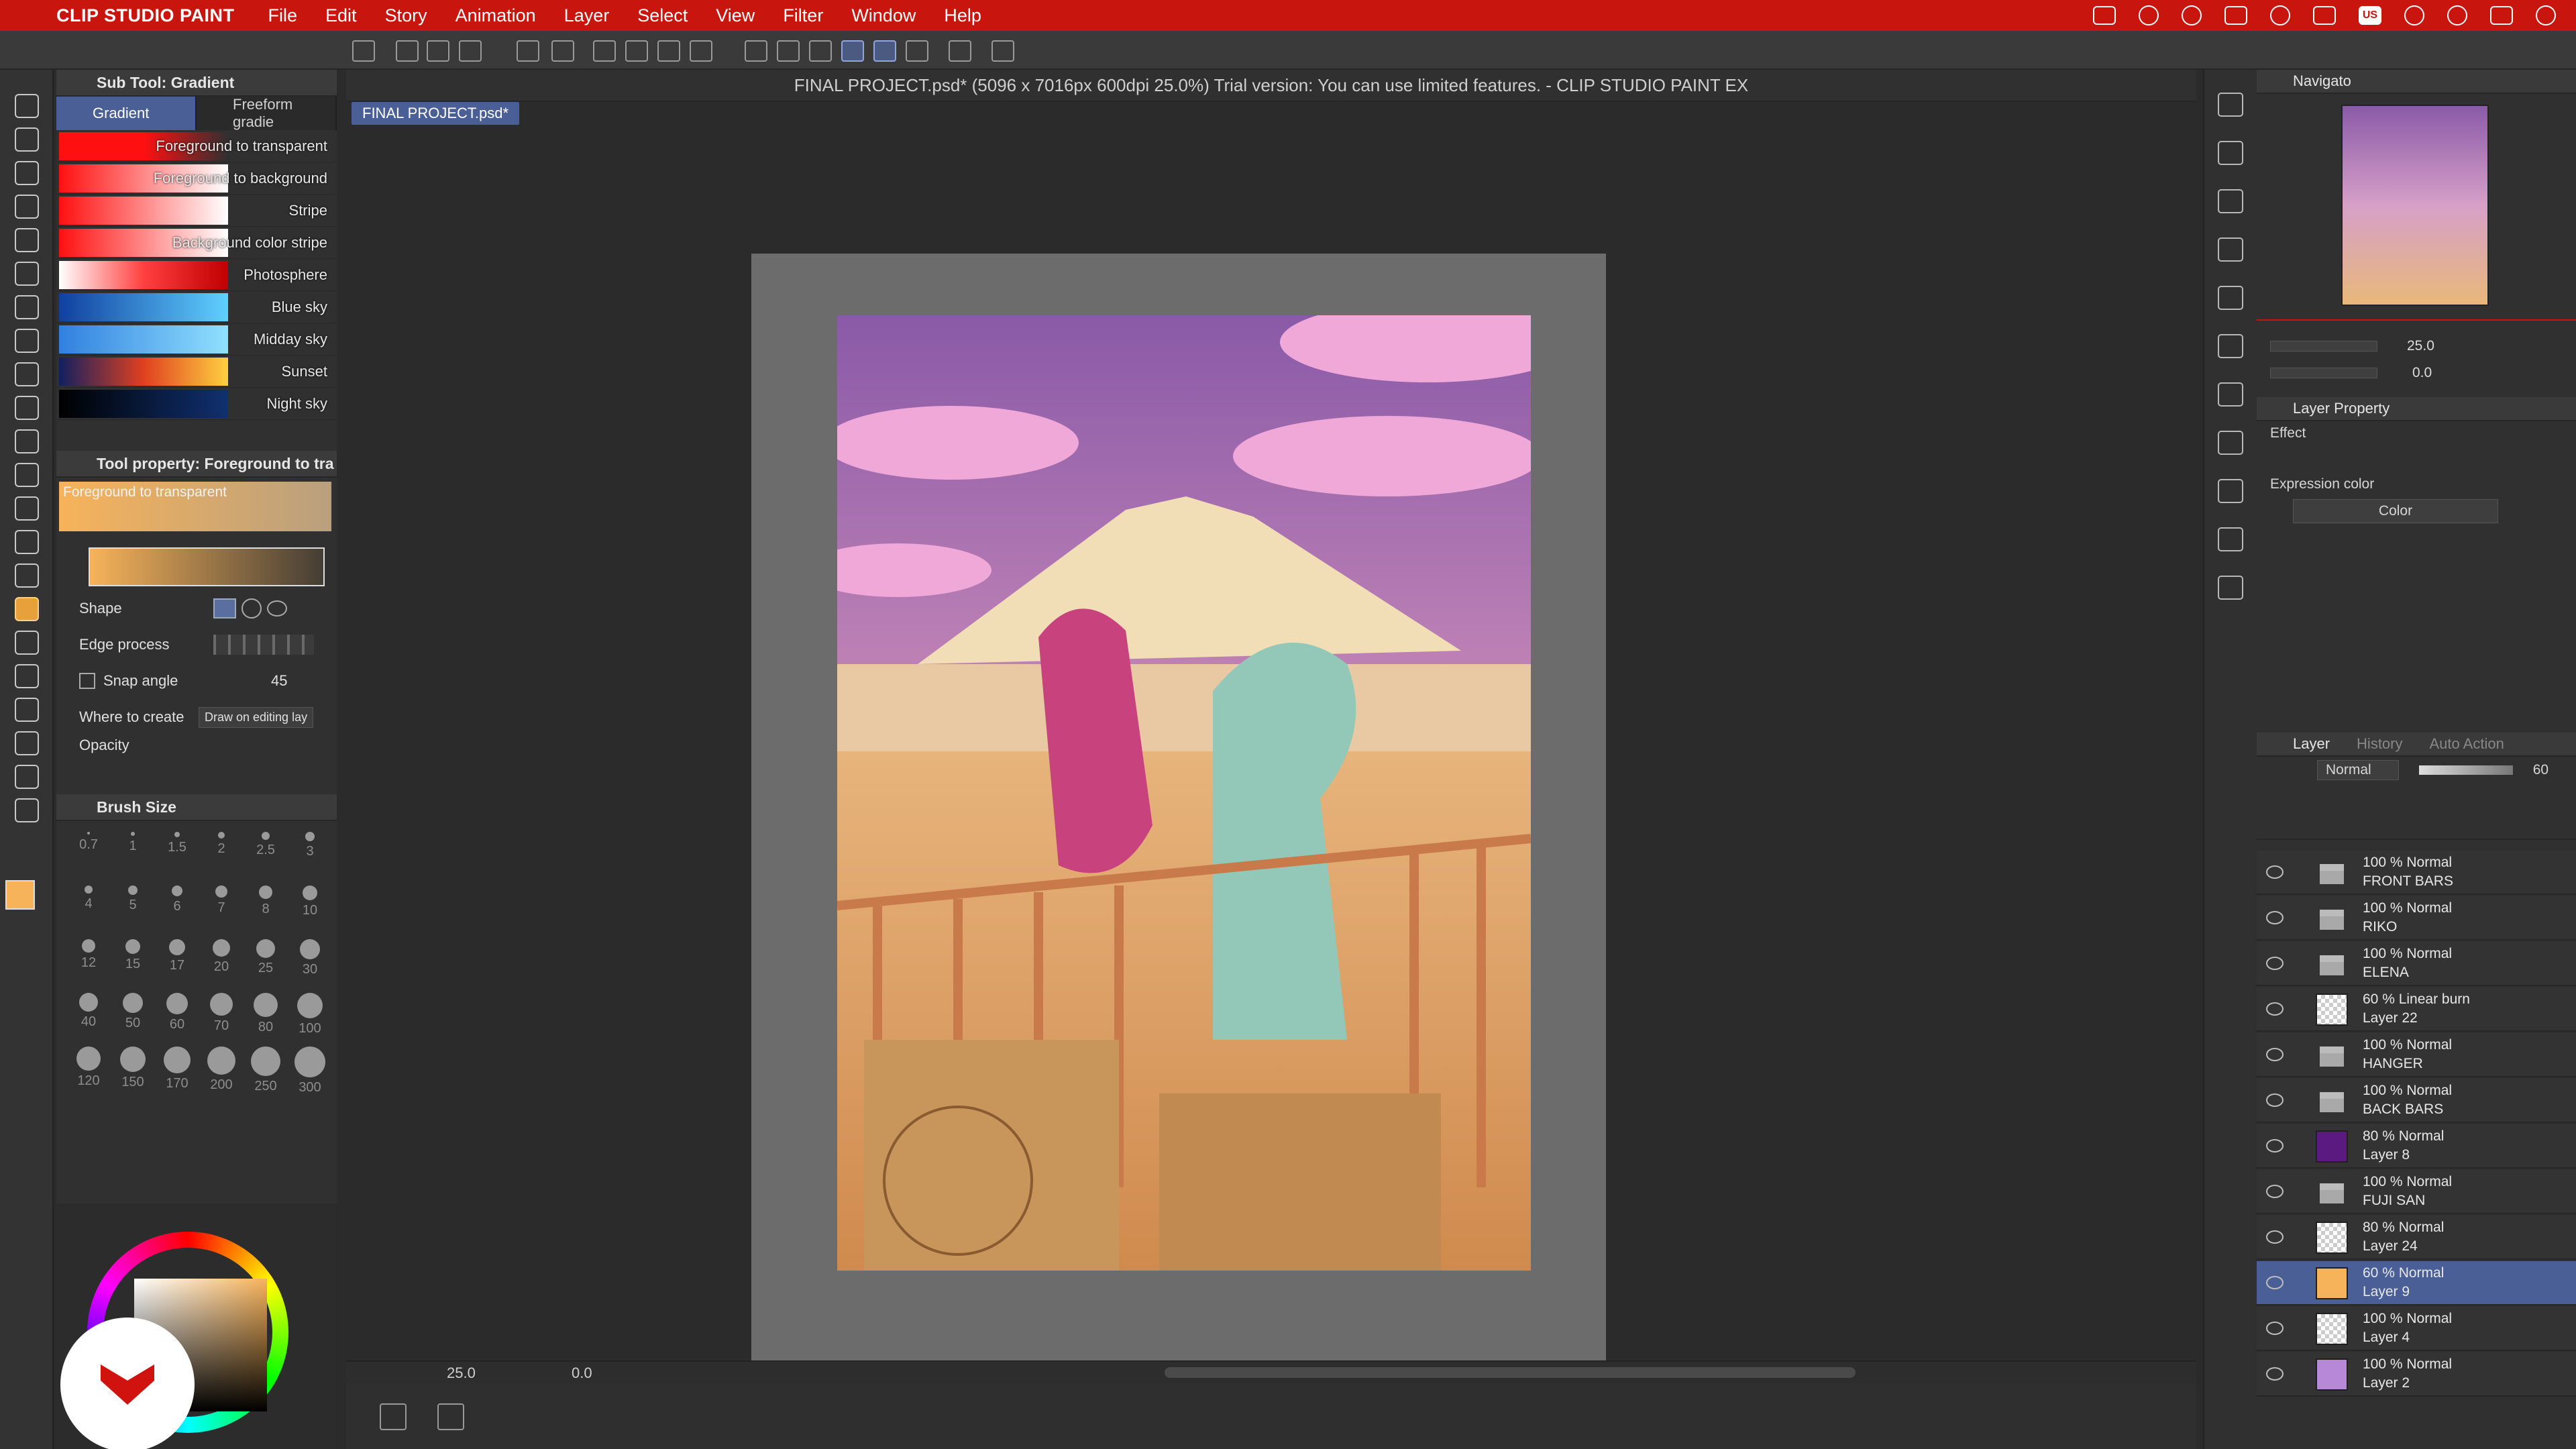  Describe the element at coordinates (2546, 15) in the screenshot. I see `power-icon` at that location.